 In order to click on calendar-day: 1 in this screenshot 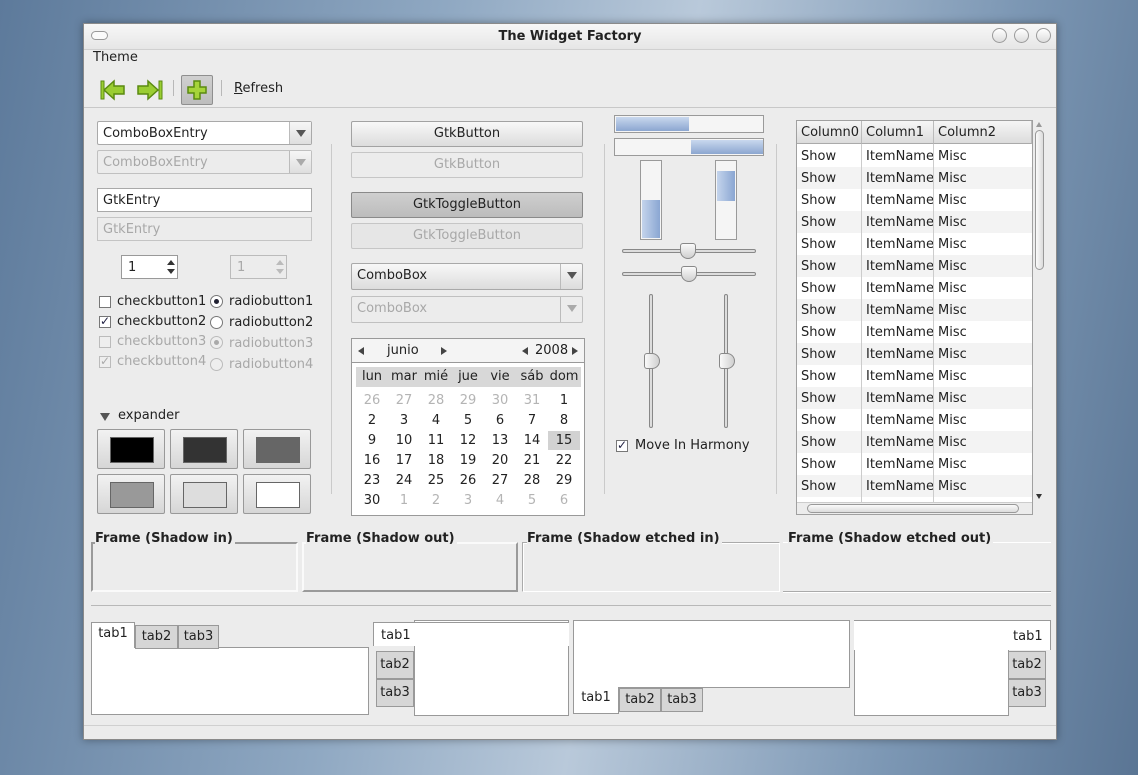, I will do `click(404, 500)`.